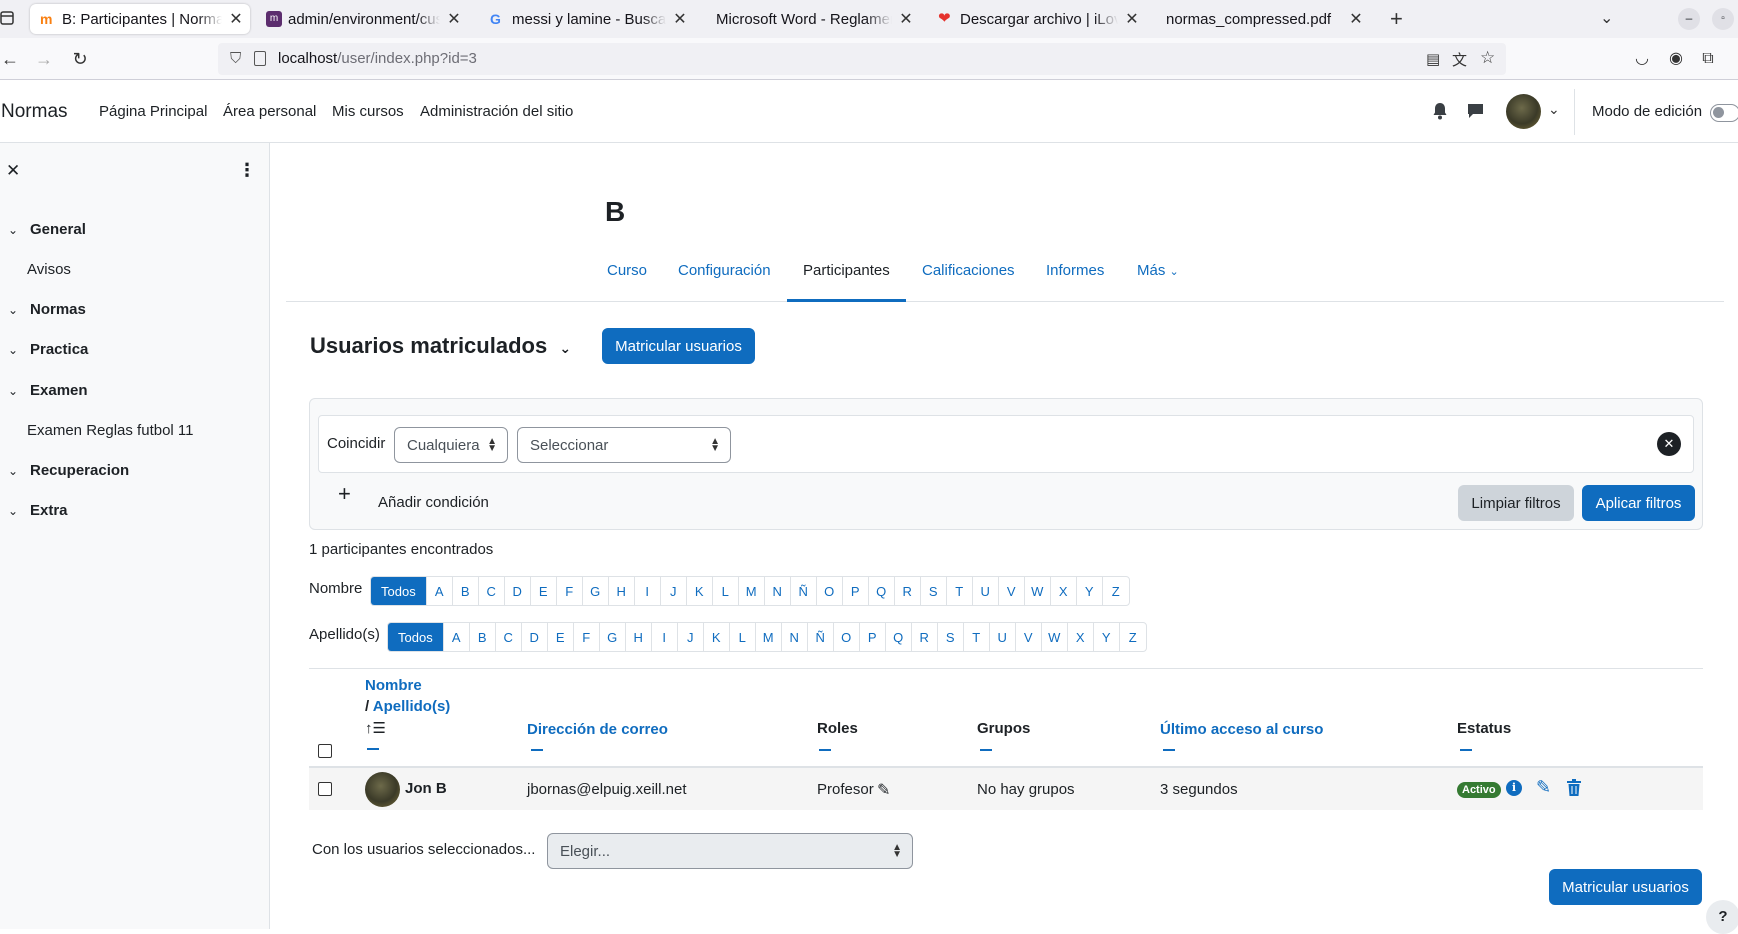  What do you see at coordinates (1638, 503) in the screenshot?
I see `apply-filters-button: Aplicar filtros` at bounding box center [1638, 503].